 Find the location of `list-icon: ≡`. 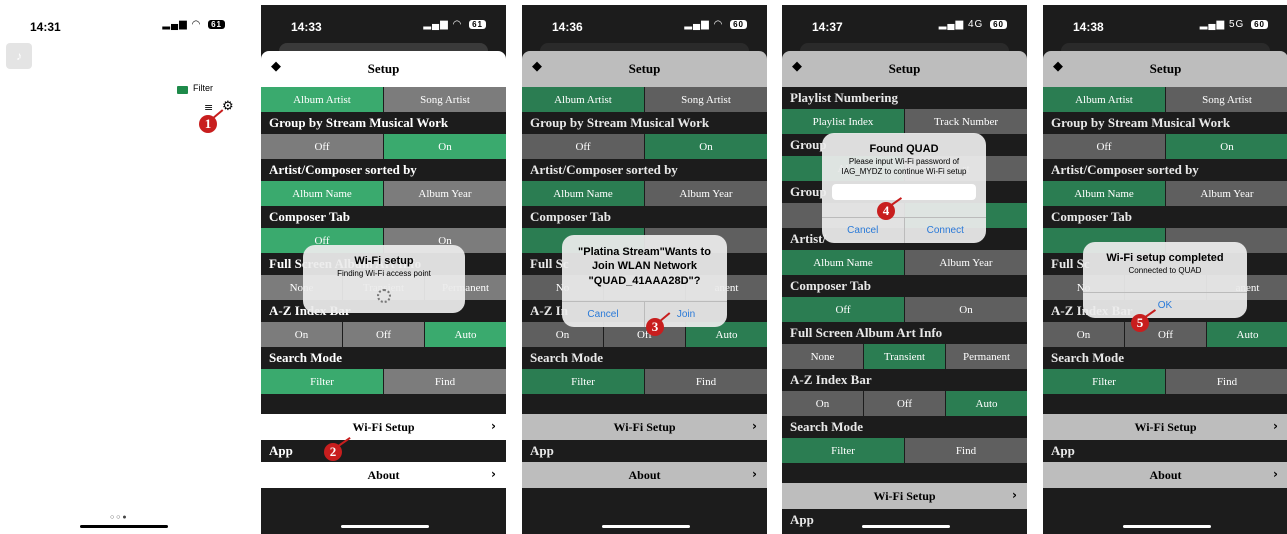

list-icon: ≡ is located at coordinates (208, 107).